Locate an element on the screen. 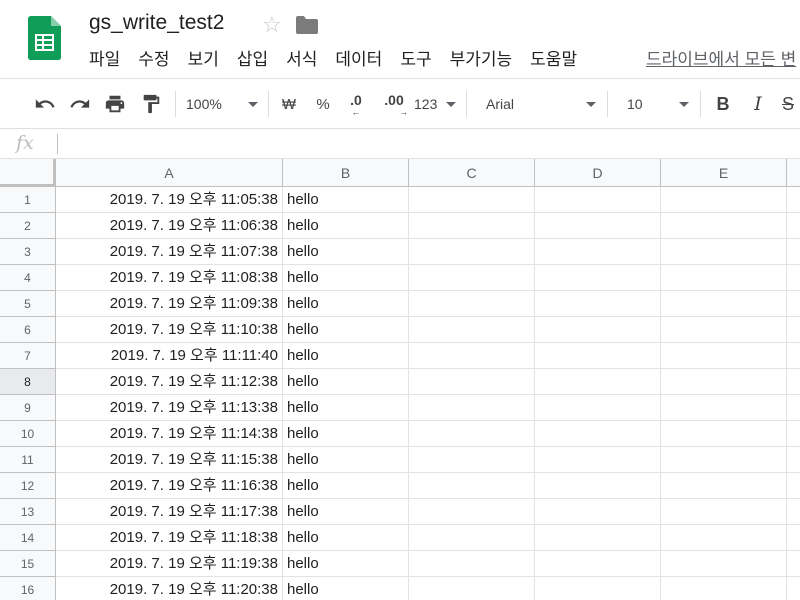 The height and width of the screenshot is (600, 800). undo-icon is located at coordinates (45, 104).